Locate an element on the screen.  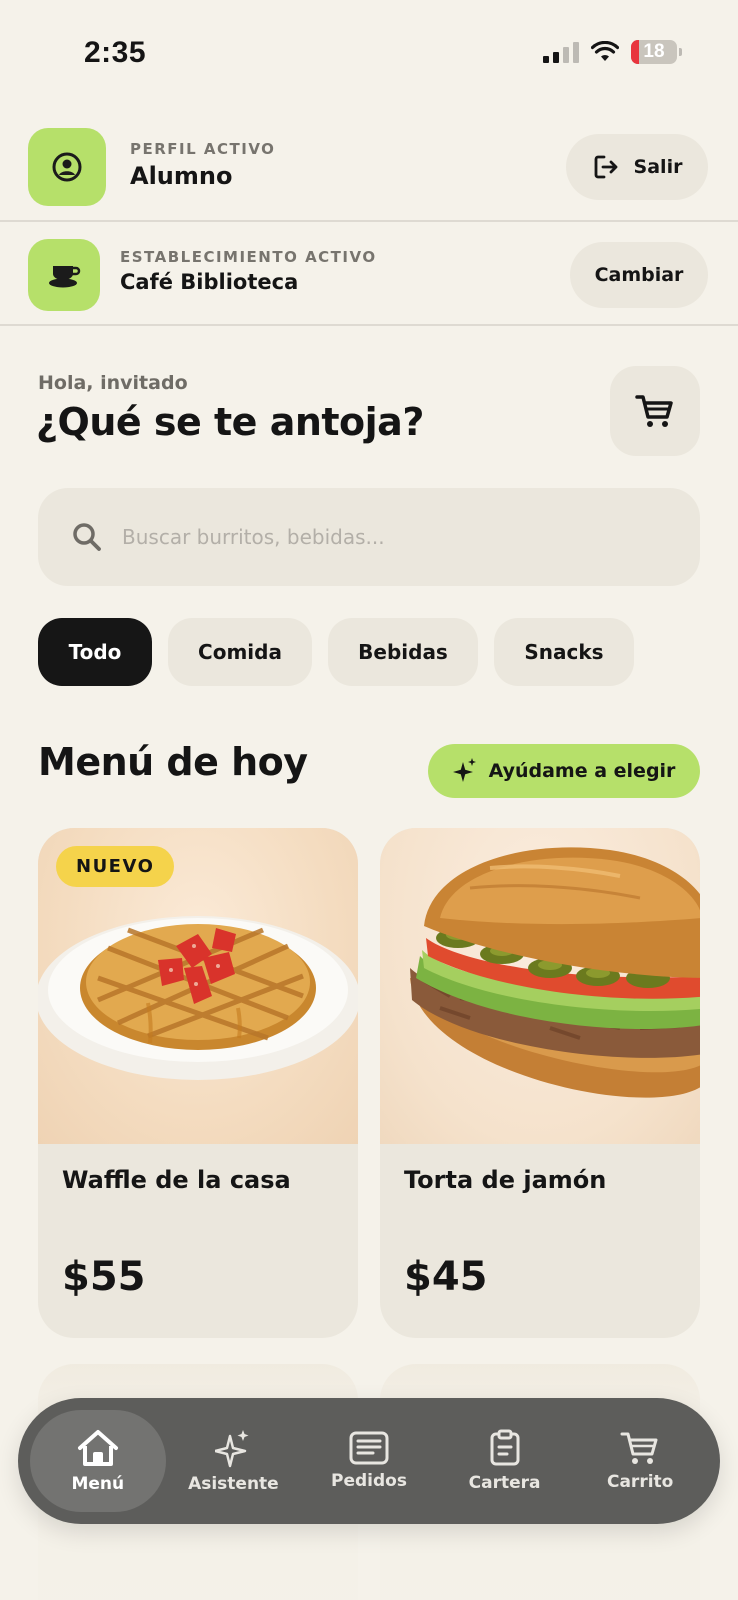
profile-avatar is located at coordinates (67, 167).